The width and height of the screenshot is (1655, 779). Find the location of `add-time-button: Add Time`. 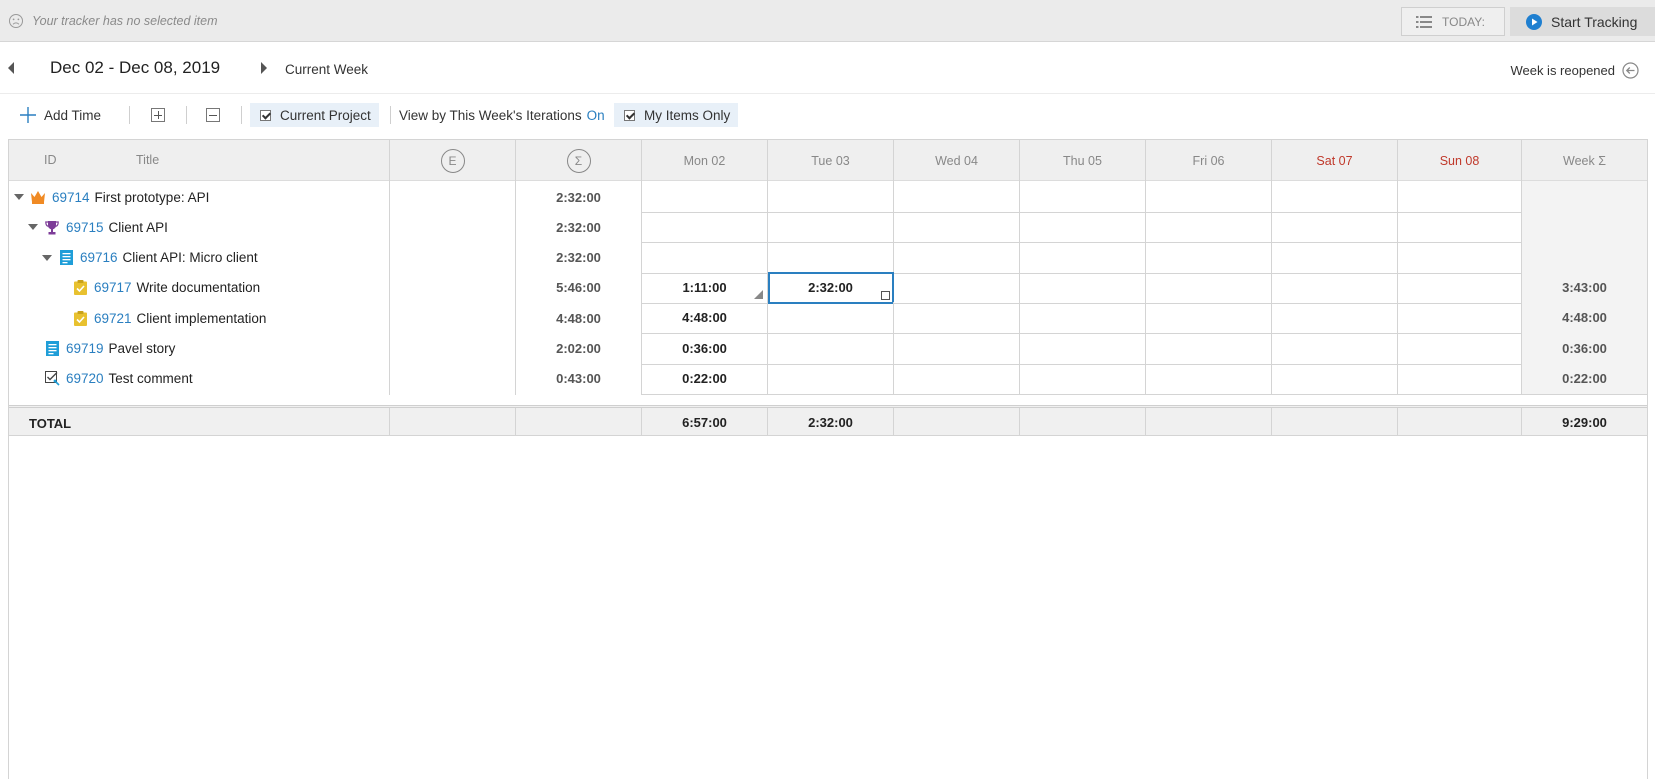

add-time-button: Add Time is located at coordinates (60, 115).